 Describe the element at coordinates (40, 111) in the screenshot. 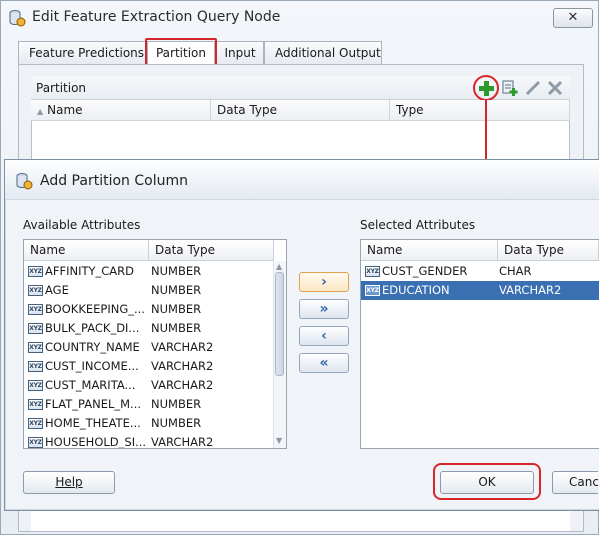

I see `sort-asc-icon: ▲` at that location.